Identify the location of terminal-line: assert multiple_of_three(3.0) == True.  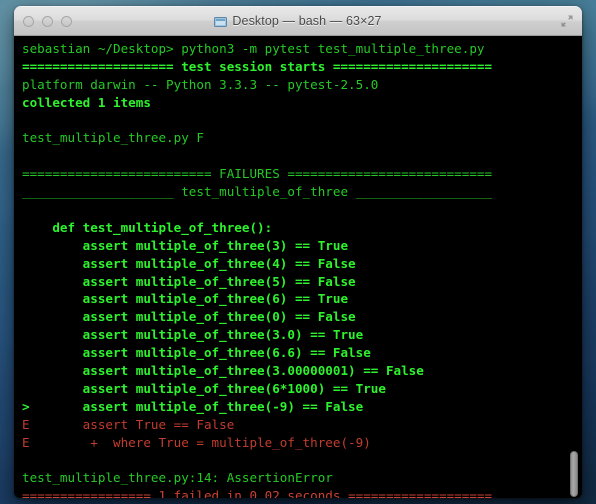
(193, 335).